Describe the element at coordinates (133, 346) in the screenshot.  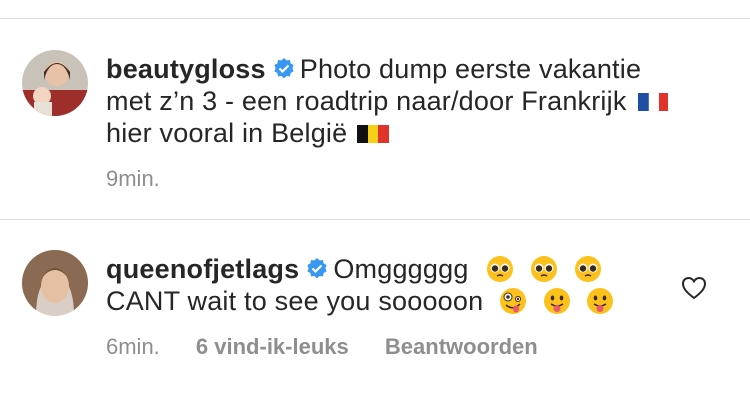
I see `timestamp: 6min.` at that location.